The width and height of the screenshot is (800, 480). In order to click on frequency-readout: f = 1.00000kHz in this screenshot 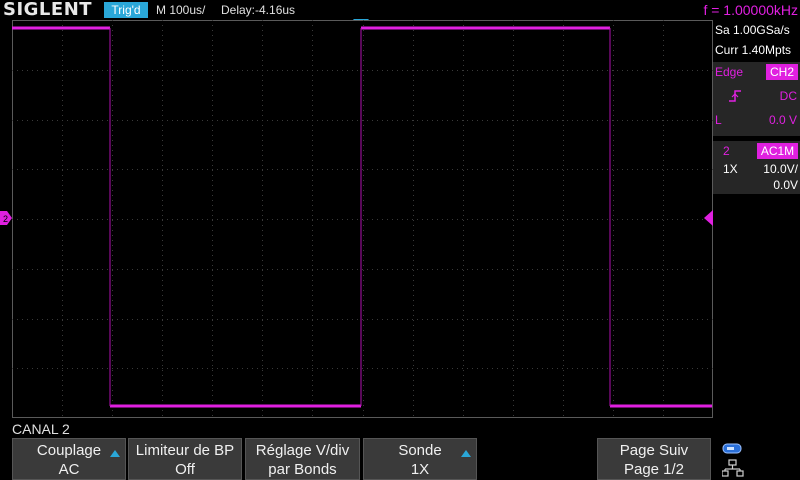, I will do `click(750, 10)`.